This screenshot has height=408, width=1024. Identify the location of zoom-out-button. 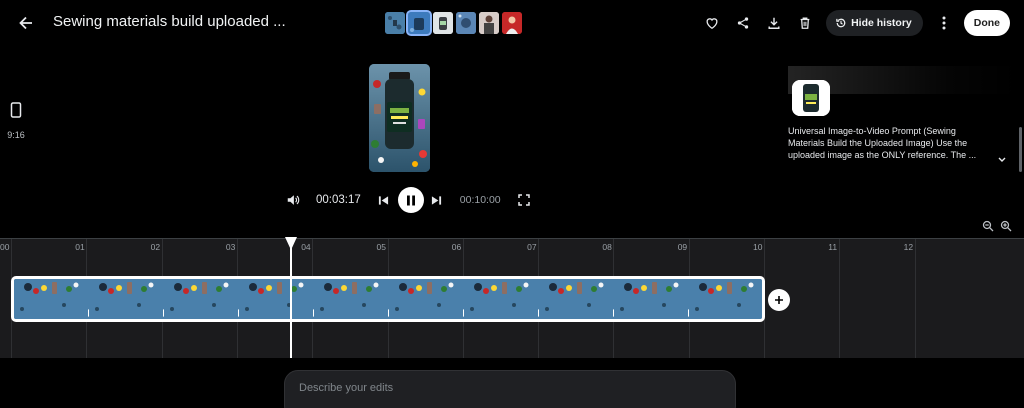
(988, 226).